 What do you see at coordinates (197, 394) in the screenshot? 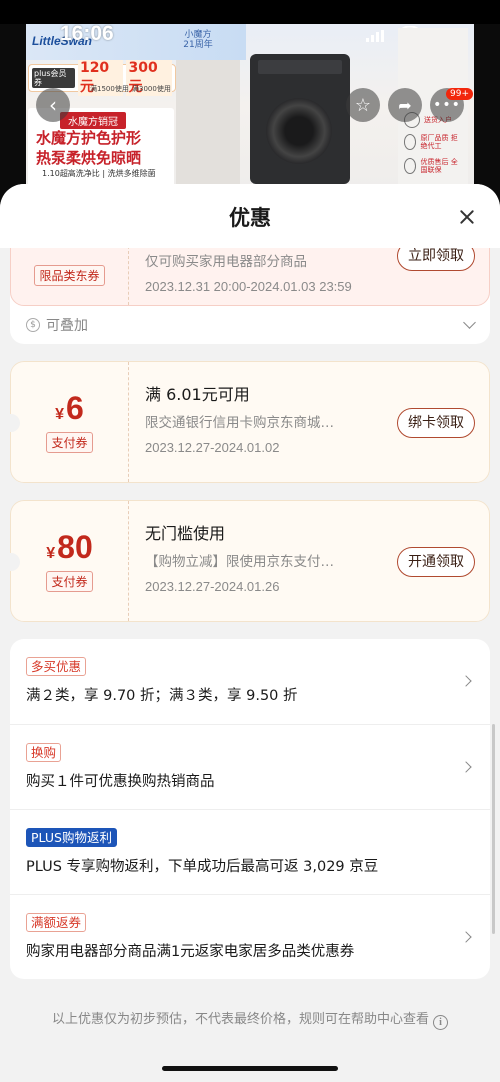
I see `coupon-title: 满 6.01元可用` at bounding box center [197, 394].